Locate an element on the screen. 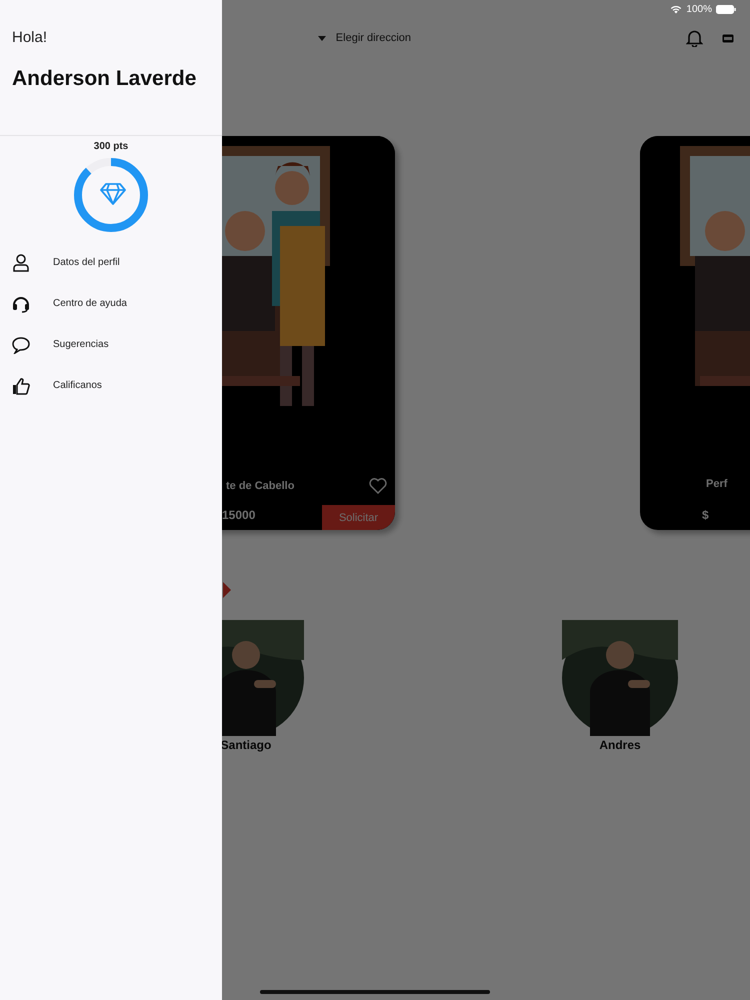  service-card: Perf $ is located at coordinates (695, 333).